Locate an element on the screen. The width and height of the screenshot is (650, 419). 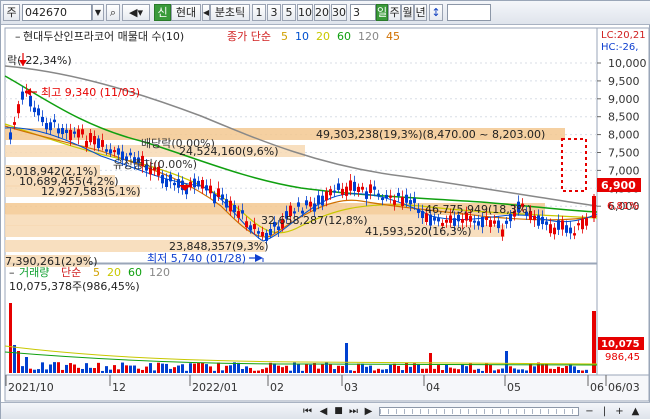
period-week: 주 is located at coordinates (394, 12).